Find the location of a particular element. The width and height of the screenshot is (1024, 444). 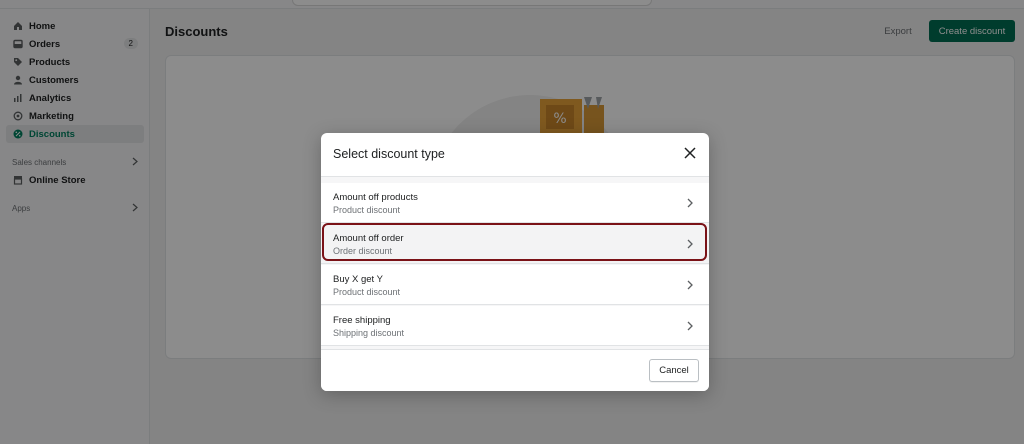

modal-title: Select discount type is located at coordinates (389, 154).